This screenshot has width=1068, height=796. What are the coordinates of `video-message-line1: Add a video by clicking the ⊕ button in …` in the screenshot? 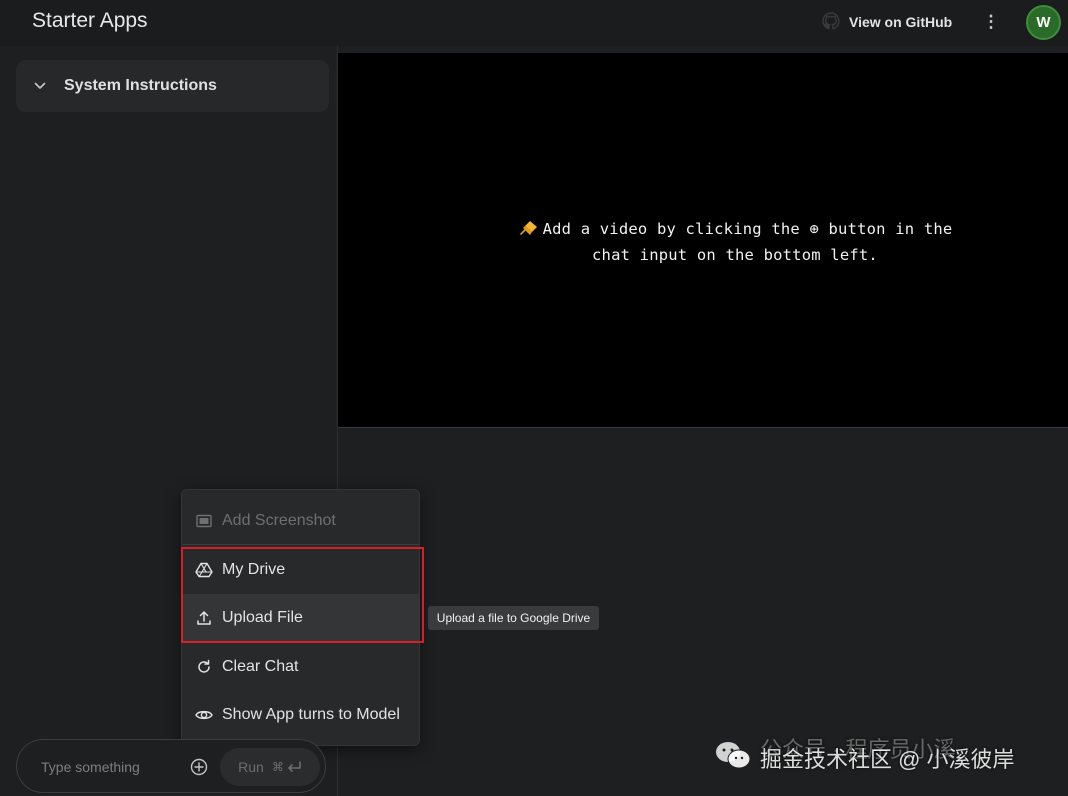 It's located at (747, 229).